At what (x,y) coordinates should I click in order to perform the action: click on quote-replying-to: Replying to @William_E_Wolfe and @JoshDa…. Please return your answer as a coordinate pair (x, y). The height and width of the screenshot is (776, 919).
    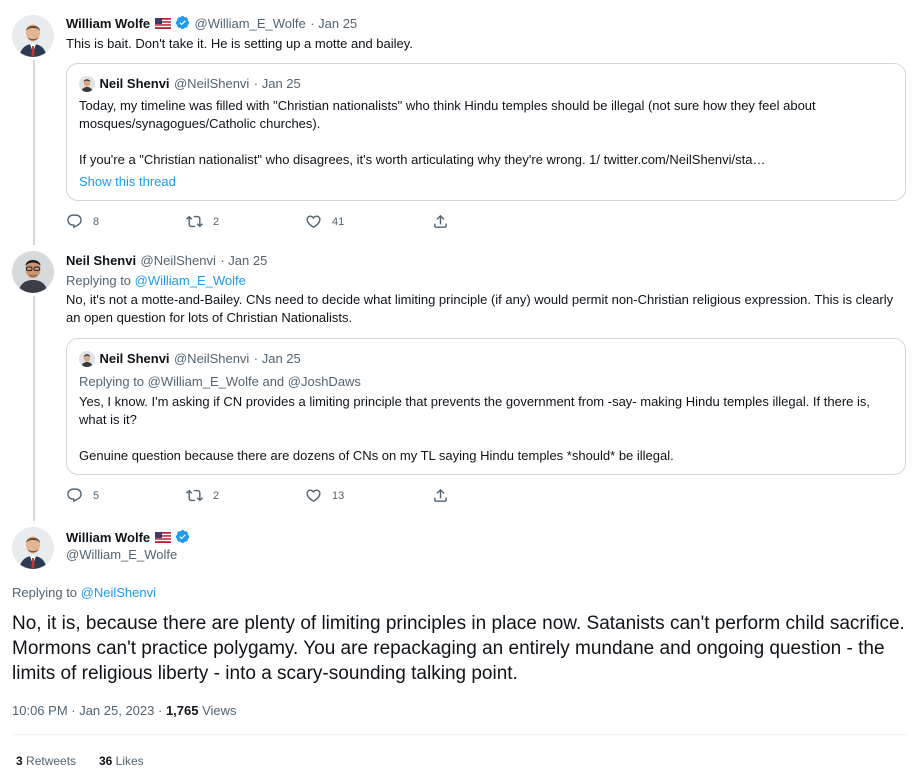
    Looking at the image, I should click on (220, 381).